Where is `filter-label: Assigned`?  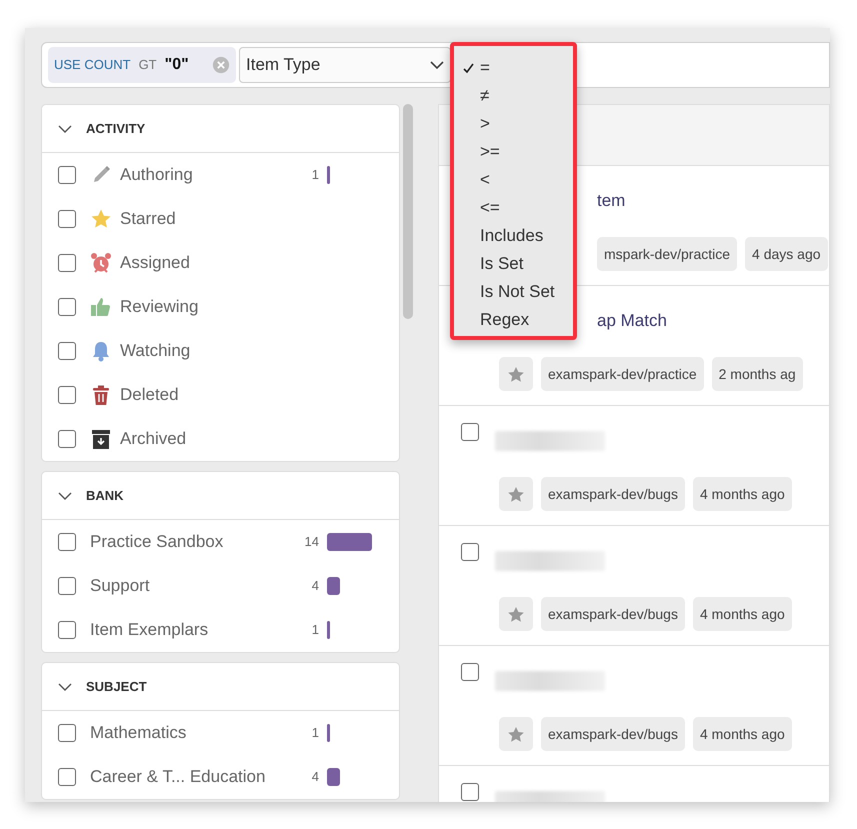 filter-label: Assigned is located at coordinates (155, 263).